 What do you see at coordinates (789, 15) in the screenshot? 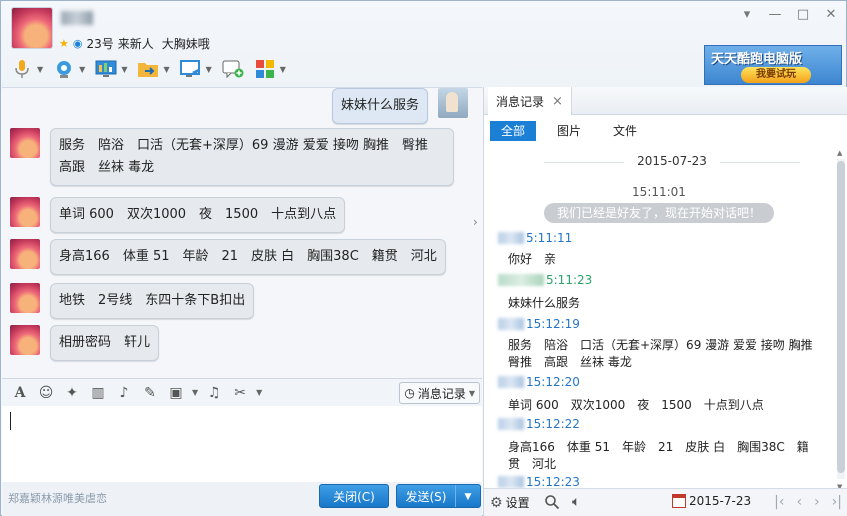
I see `window-controls: ▾ — □ ✕` at bounding box center [789, 15].